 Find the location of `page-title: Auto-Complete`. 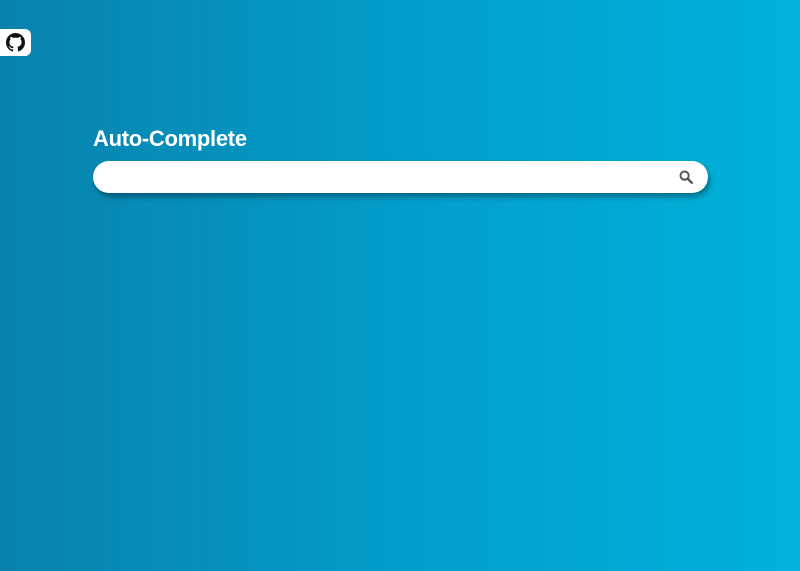

page-title: Auto-Complete is located at coordinates (170, 138).